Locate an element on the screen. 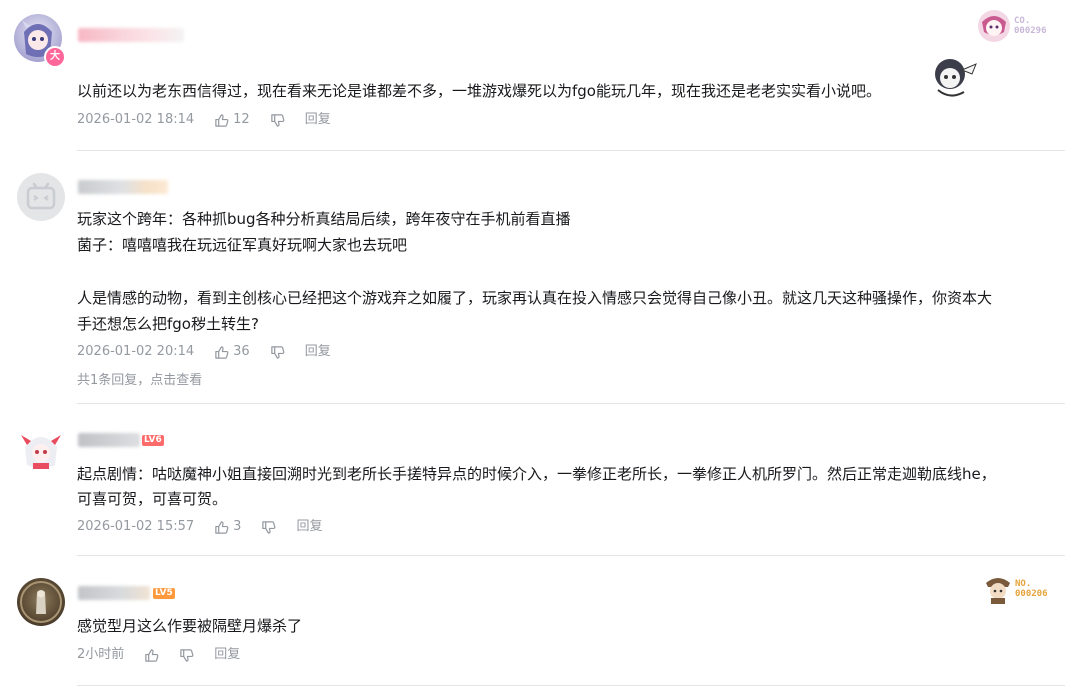  comment-meta: 2026-01-02 15:57 3 回复 is located at coordinates (199, 527).